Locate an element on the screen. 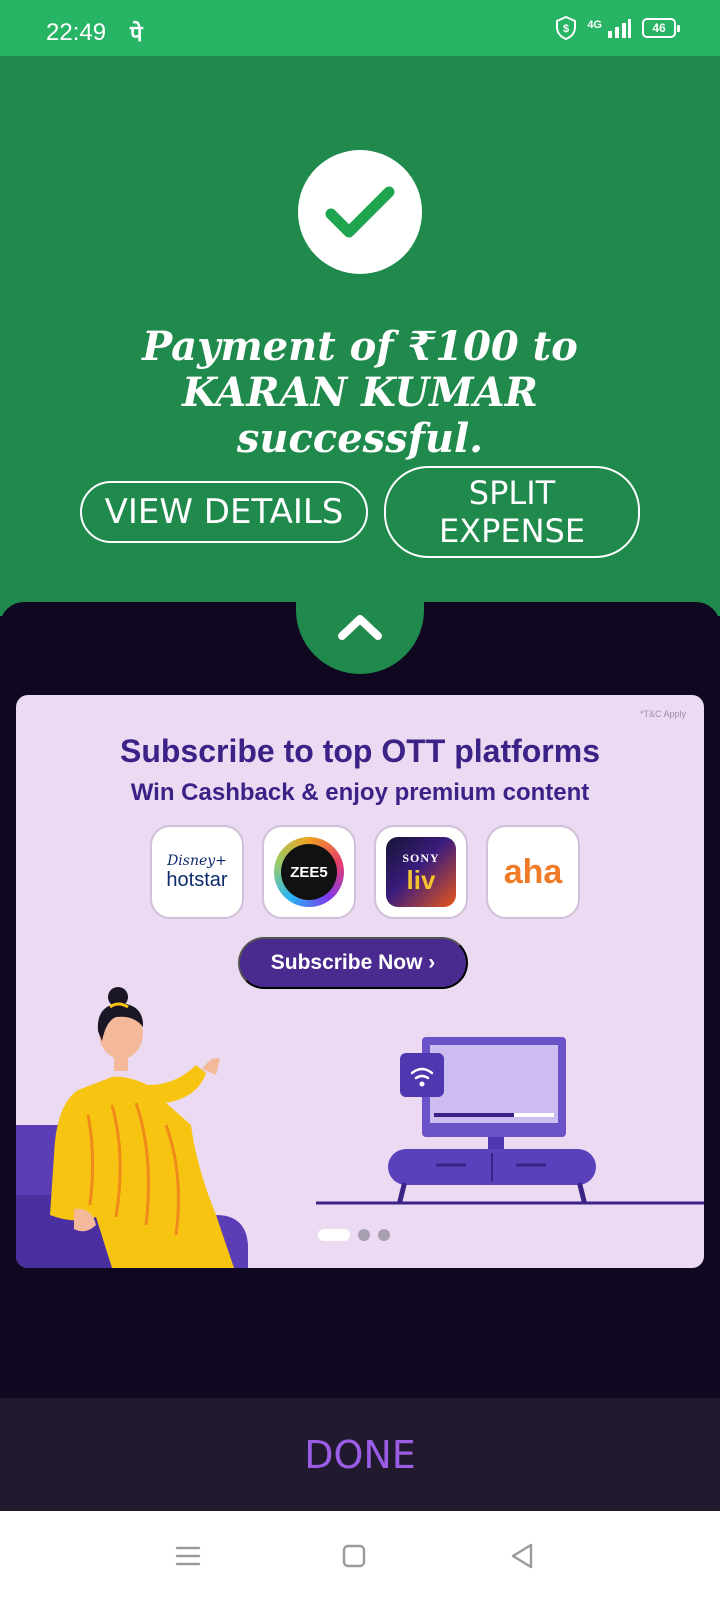  success-check-badge is located at coordinates (360, 212).